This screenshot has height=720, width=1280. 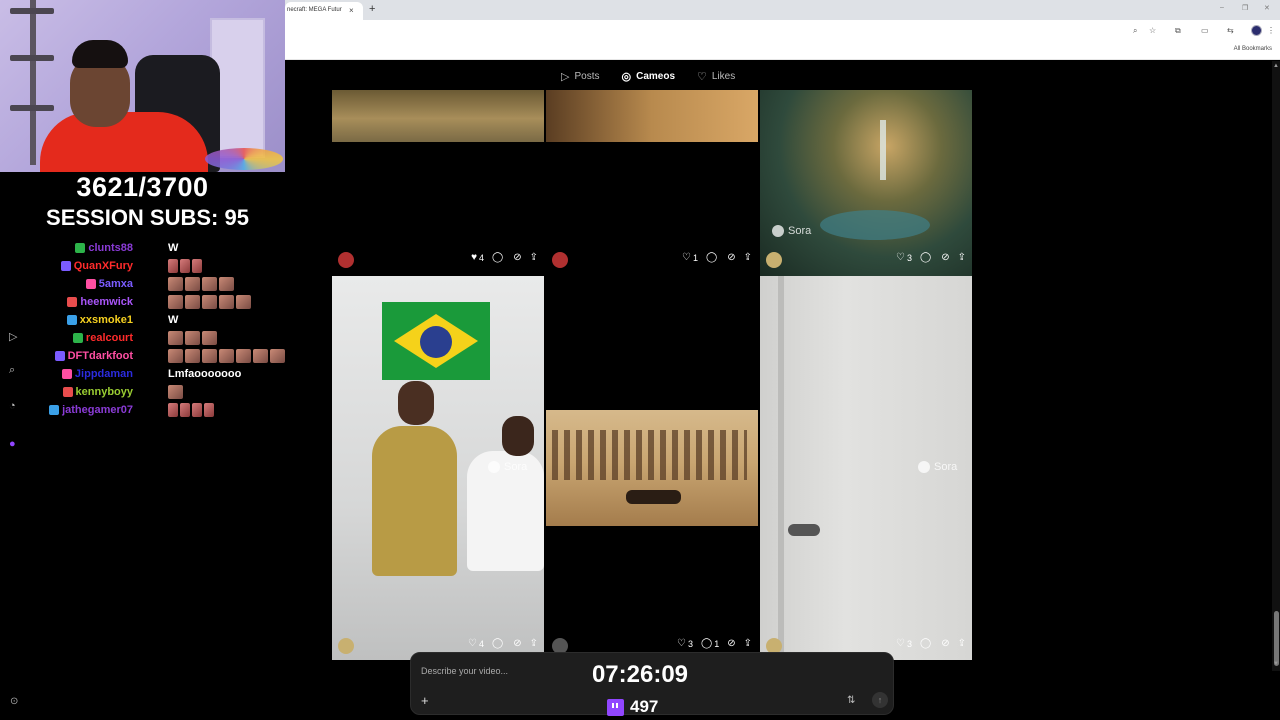 What do you see at coordinates (696, 258) in the screenshot?
I see `like-count: 1` at bounding box center [696, 258].